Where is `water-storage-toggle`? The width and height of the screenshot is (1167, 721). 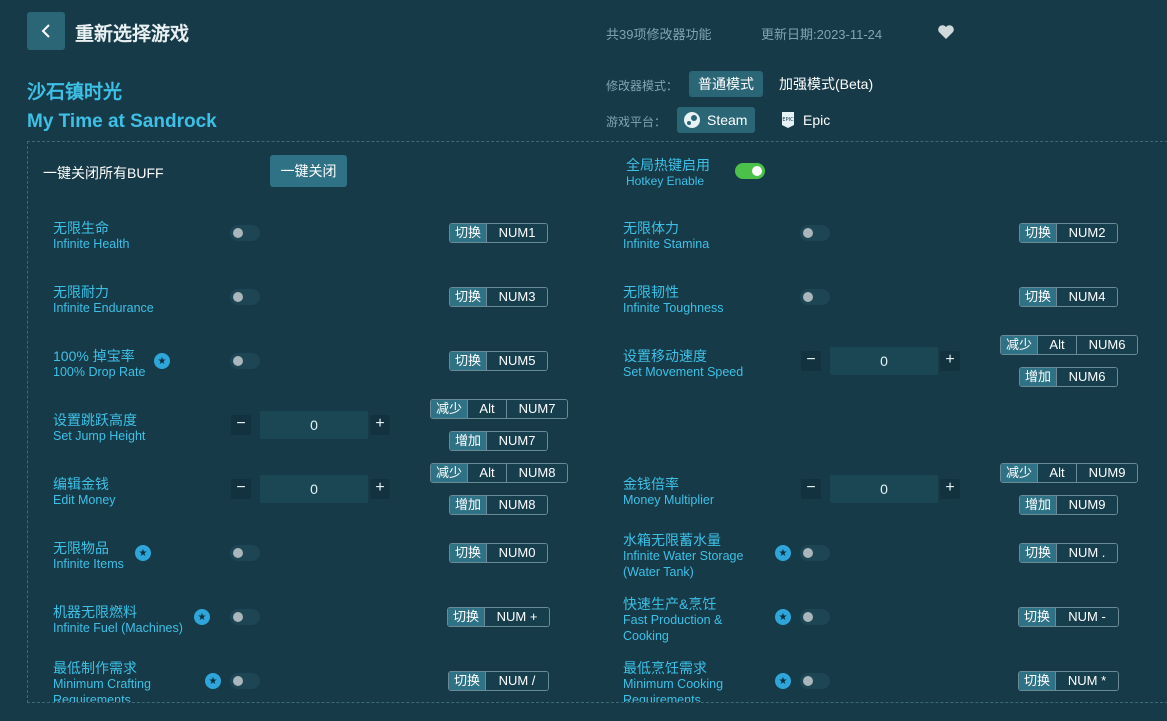
water-storage-toggle is located at coordinates (815, 553).